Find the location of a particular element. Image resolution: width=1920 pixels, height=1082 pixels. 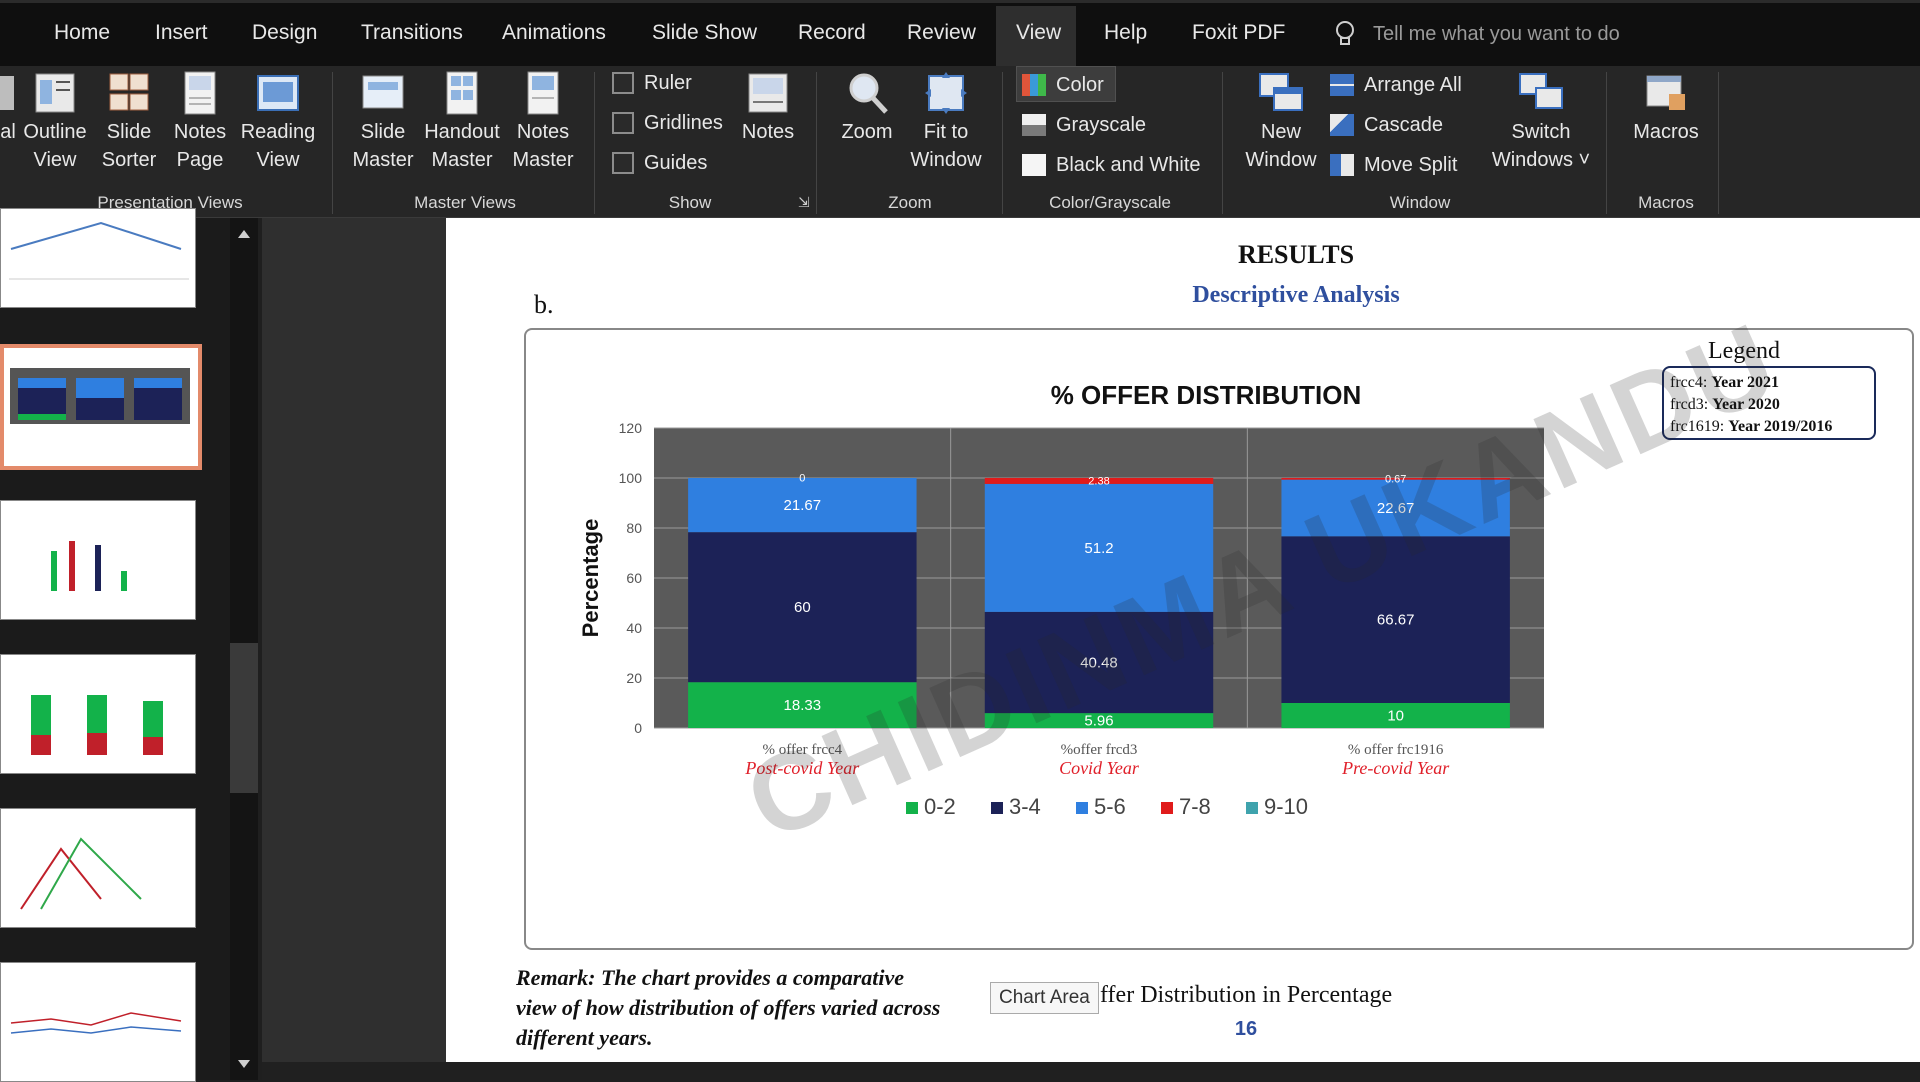

black-and-white-option: Black and White is located at coordinates (1111, 165).